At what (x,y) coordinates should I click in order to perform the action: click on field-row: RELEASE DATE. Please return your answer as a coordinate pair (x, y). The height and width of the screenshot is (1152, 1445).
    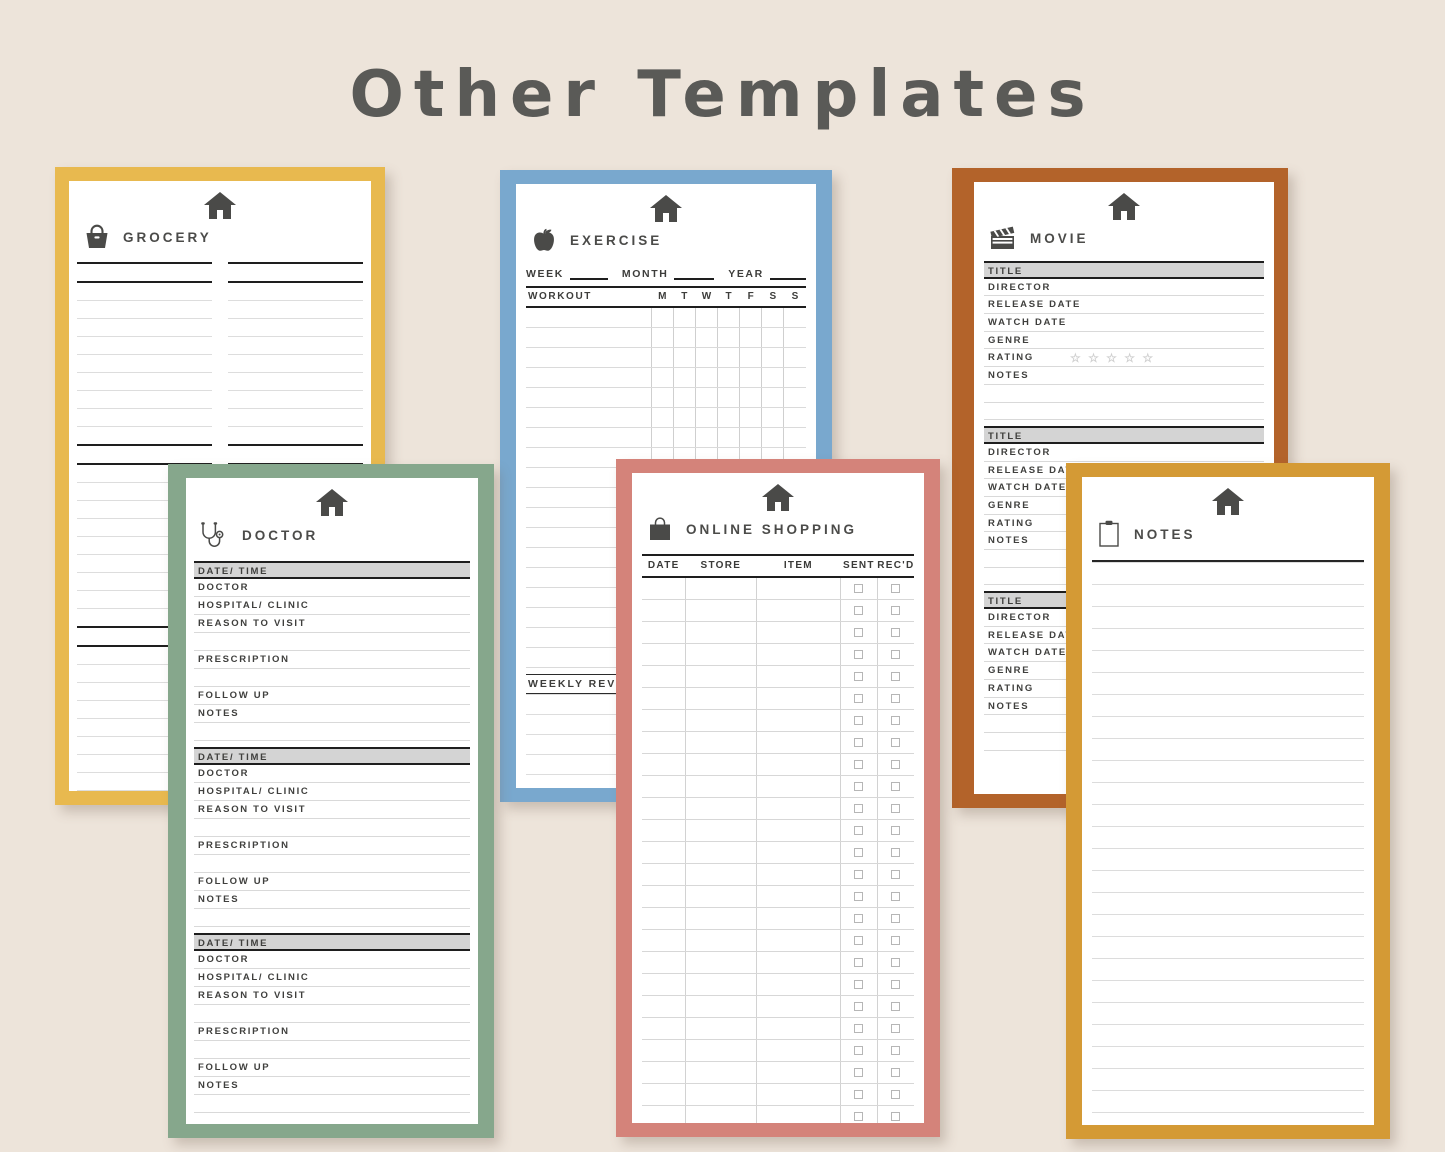
    Looking at the image, I should click on (1124, 305).